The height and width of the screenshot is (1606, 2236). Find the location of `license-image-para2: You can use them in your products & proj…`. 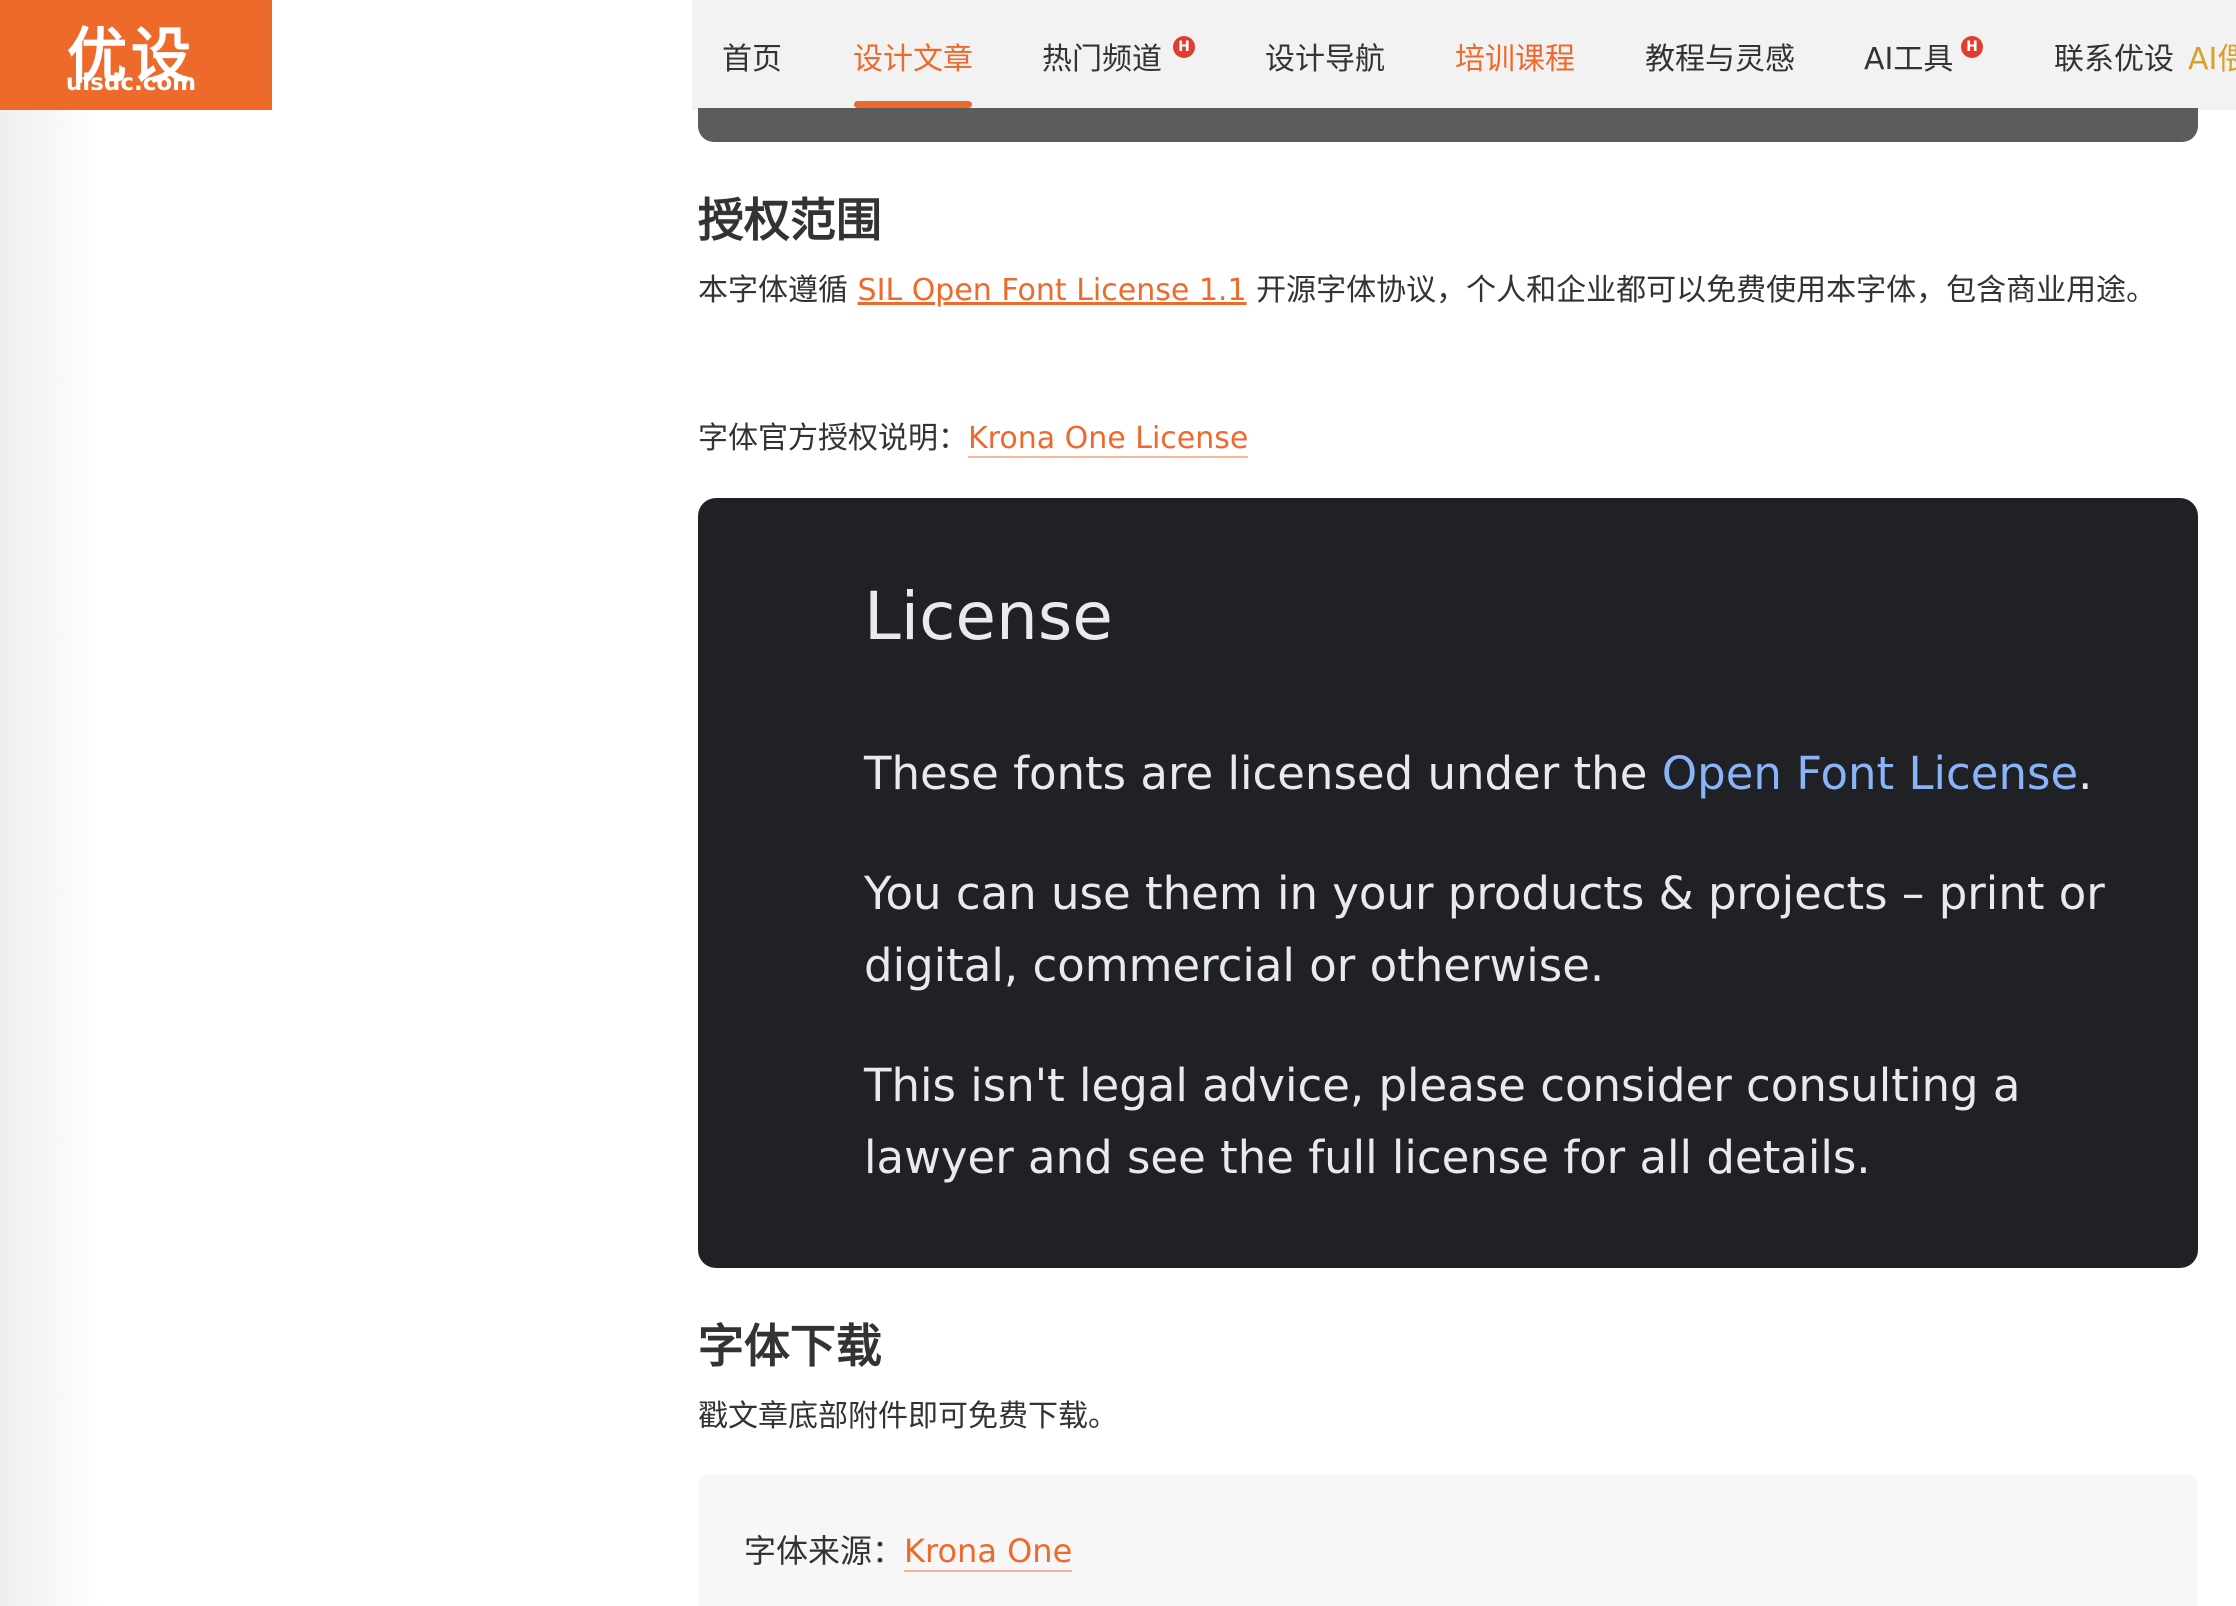

license-image-para2: You can use them in your products & proj… is located at coordinates (1484, 929).